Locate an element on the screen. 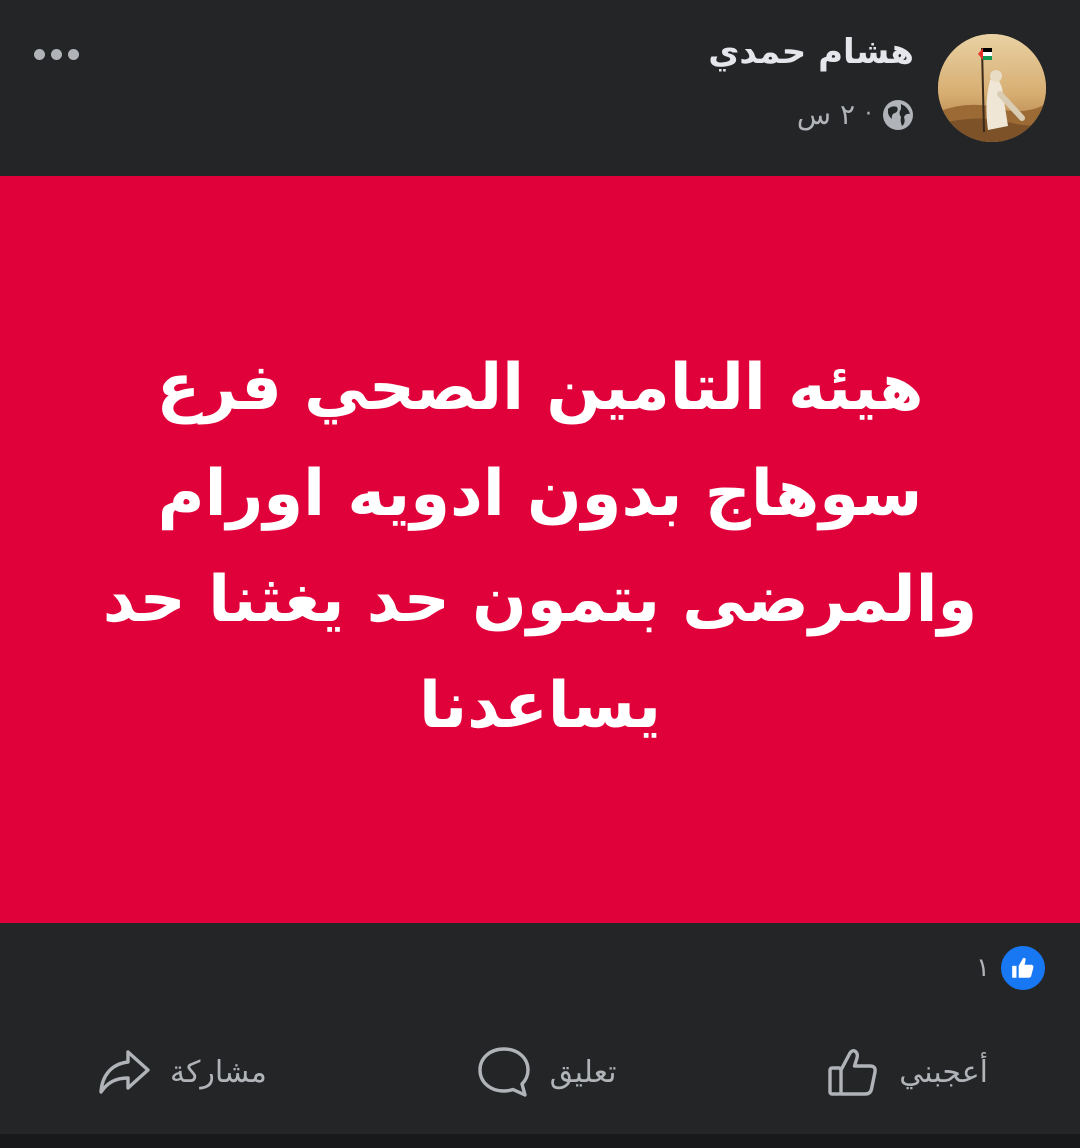  post-actions: أعجبني تعليق مشاركة is located at coordinates (540, 1072).